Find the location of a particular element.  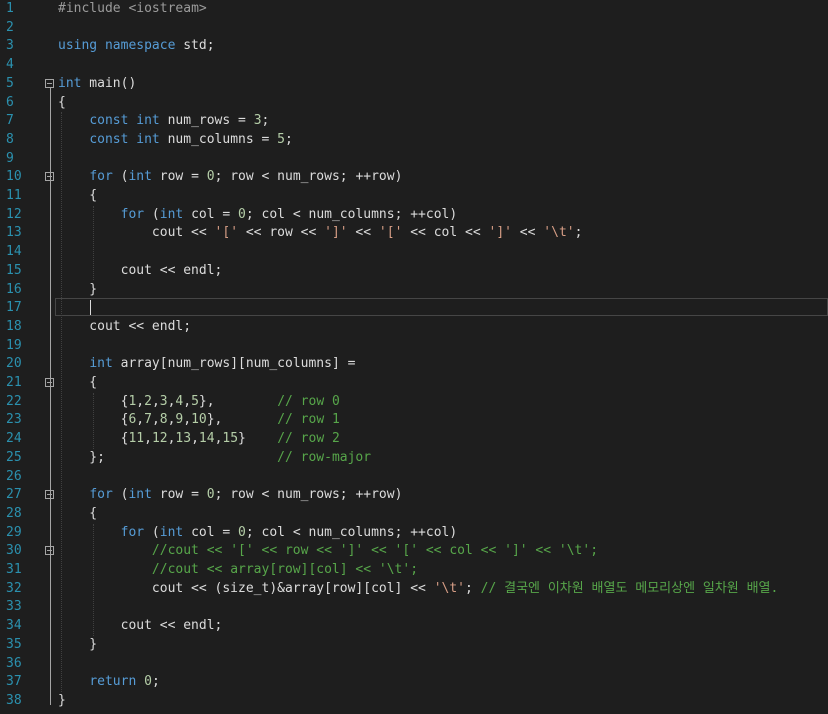

line-number: 37 is located at coordinates (14, 682).